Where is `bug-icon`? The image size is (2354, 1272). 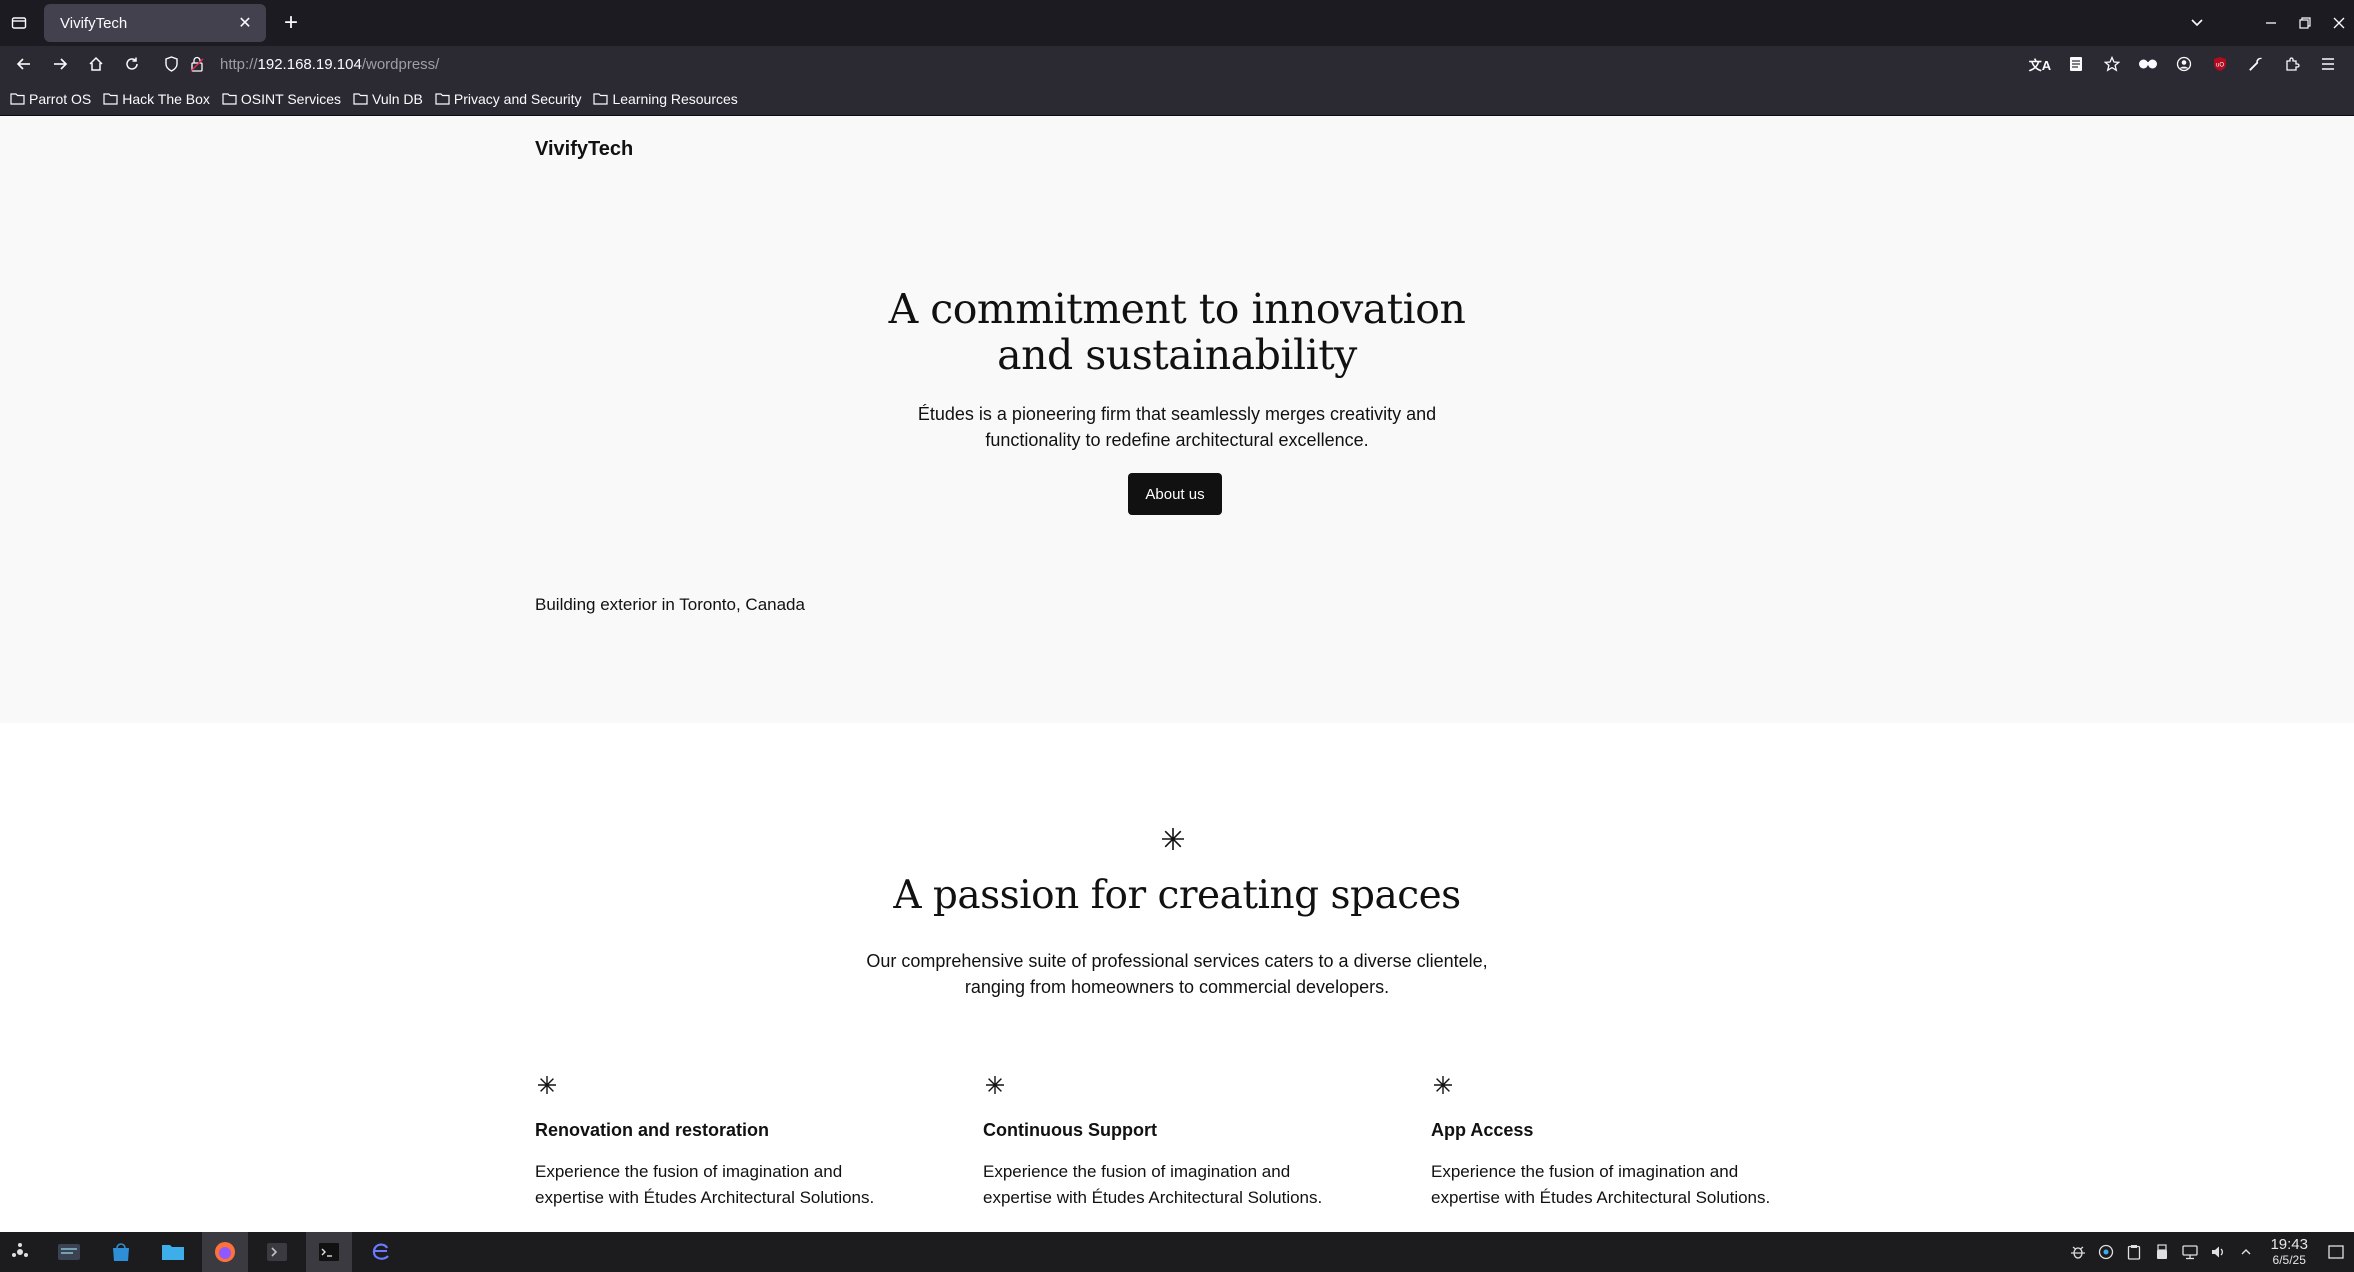 bug-icon is located at coordinates (2078, 1252).